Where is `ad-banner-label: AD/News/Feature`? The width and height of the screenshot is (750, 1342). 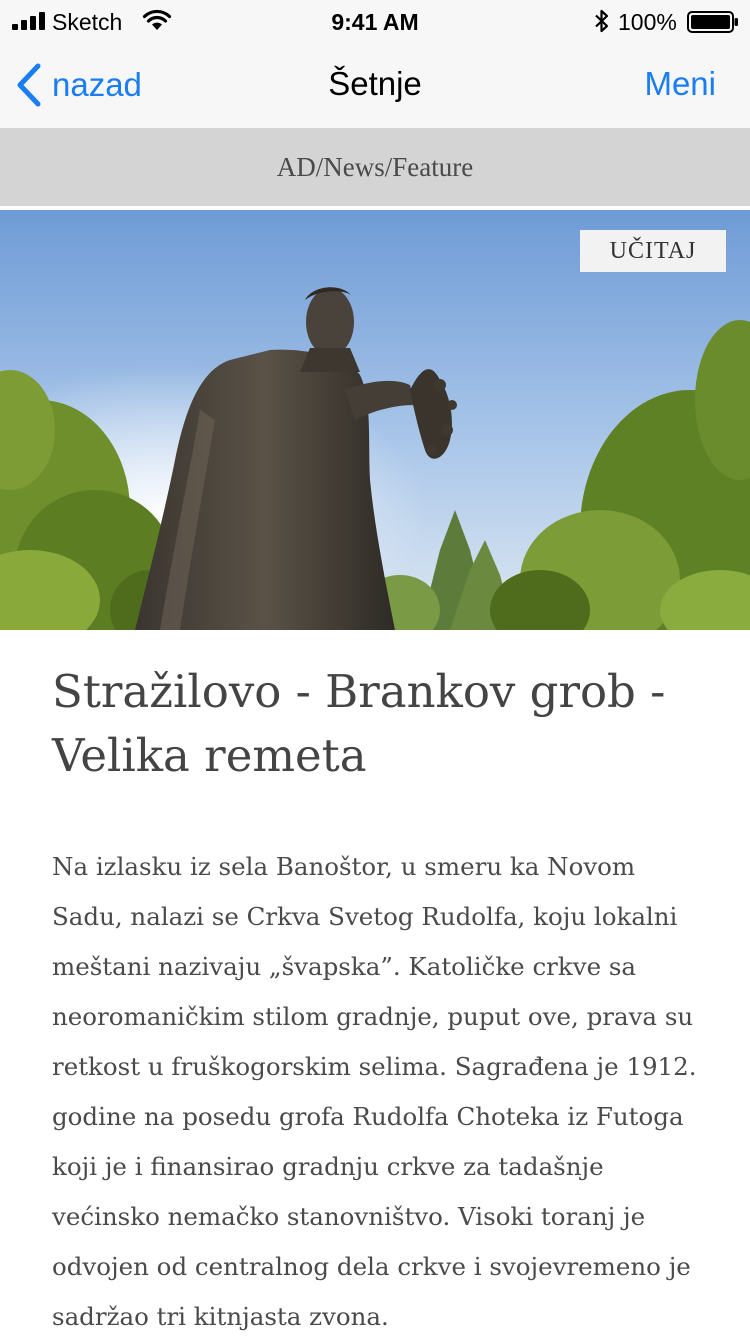
ad-banner-label: AD/News/Feature is located at coordinates (375, 166).